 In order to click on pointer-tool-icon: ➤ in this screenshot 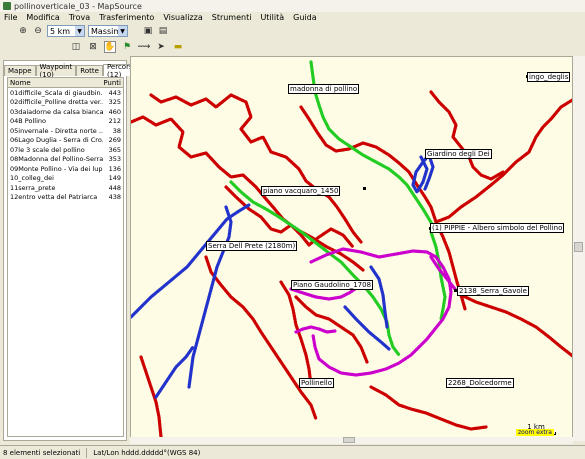, I will do `click(161, 47)`.